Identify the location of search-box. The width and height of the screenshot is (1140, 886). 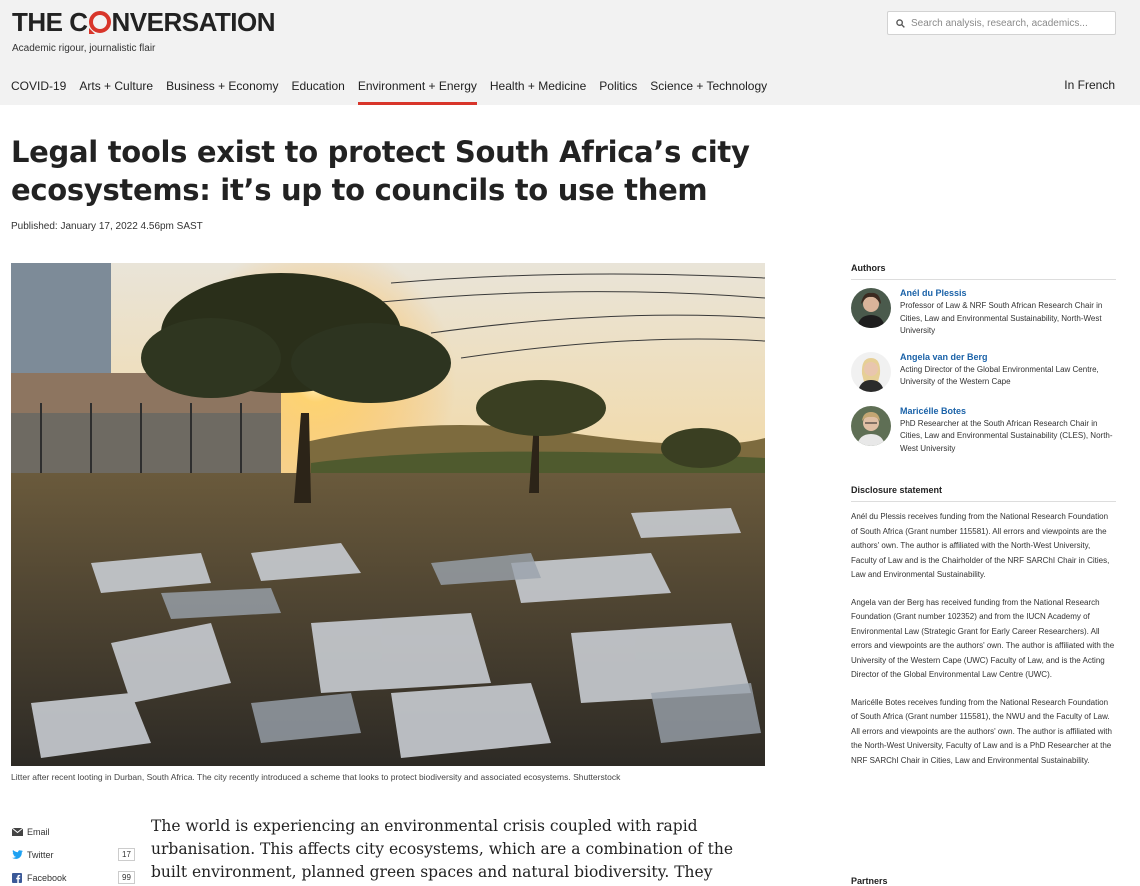
(1001, 23).